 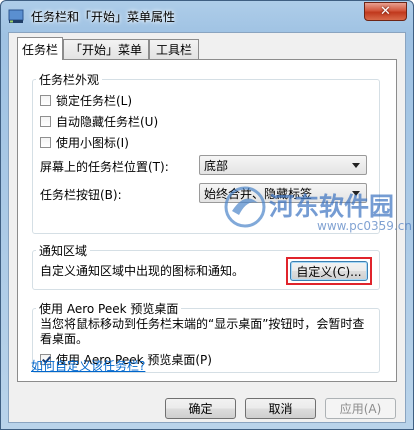 I want to click on tab-label: 「开始」菜单, so click(x=105, y=50).